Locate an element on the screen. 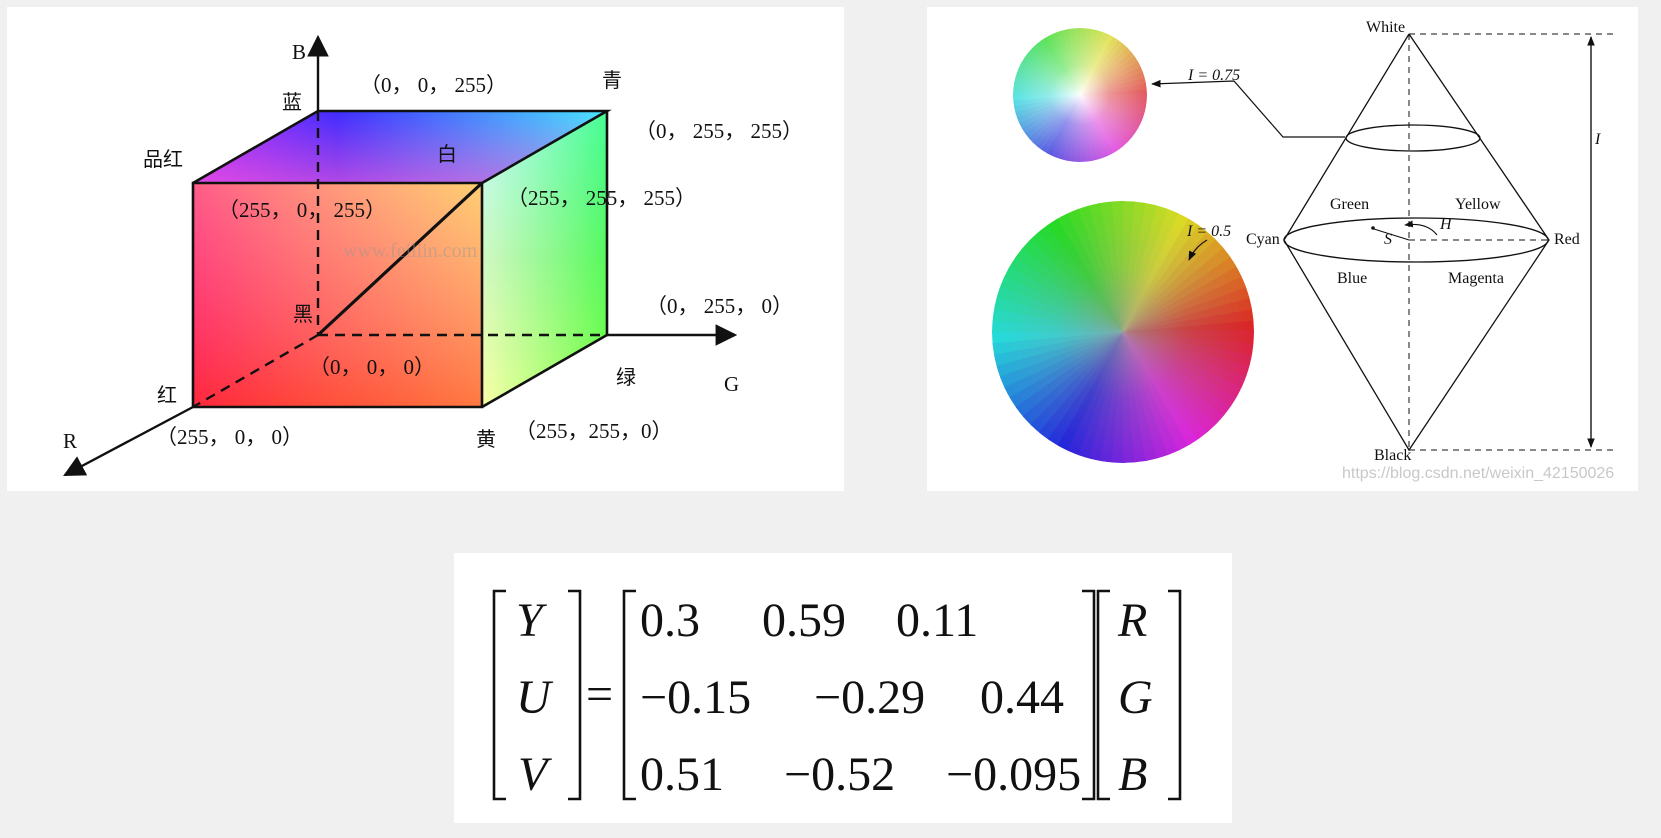  corner-red-name: 红 is located at coordinates (167, 395).